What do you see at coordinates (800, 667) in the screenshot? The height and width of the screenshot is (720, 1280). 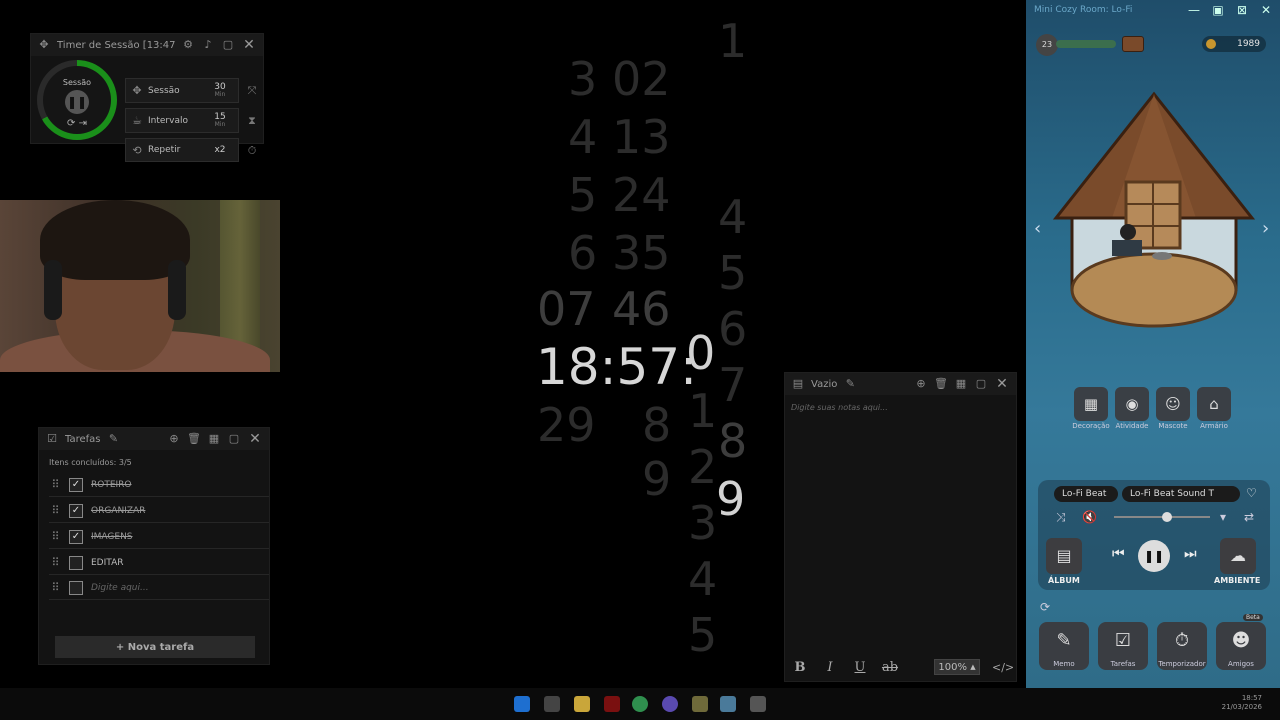 I see `bold-button: B` at bounding box center [800, 667].